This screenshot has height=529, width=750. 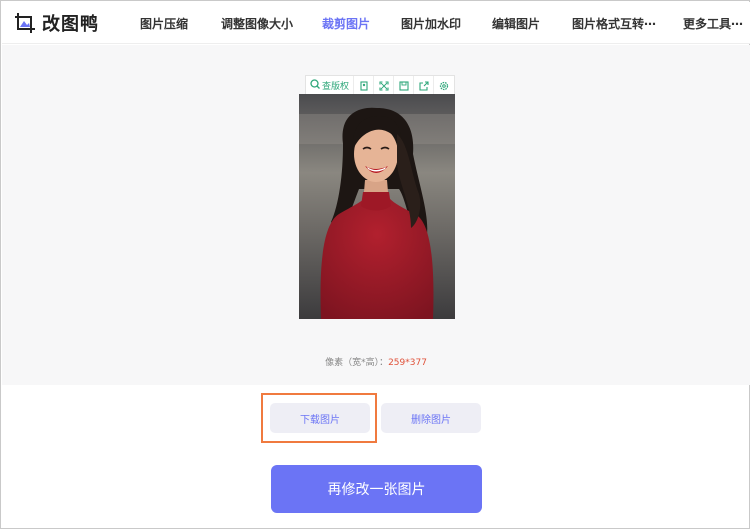 I want to click on save-button, so click(x=404, y=85).